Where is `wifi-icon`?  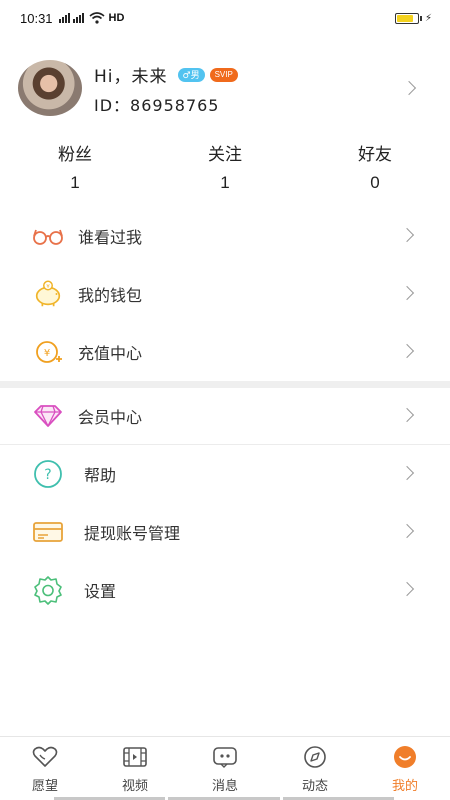 wifi-icon is located at coordinates (97, 18).